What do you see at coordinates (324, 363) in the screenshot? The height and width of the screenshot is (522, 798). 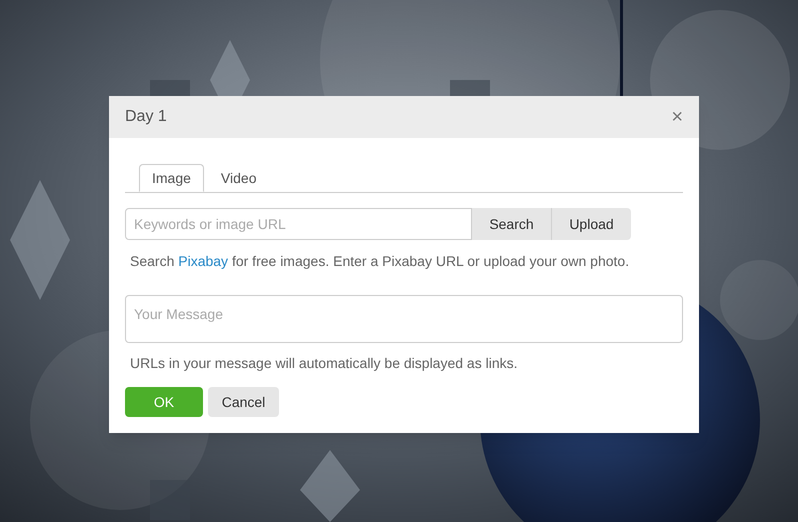 I see `message-note: URLs in your message will automatically be displayed as links.` at bounding box center [324, 363].